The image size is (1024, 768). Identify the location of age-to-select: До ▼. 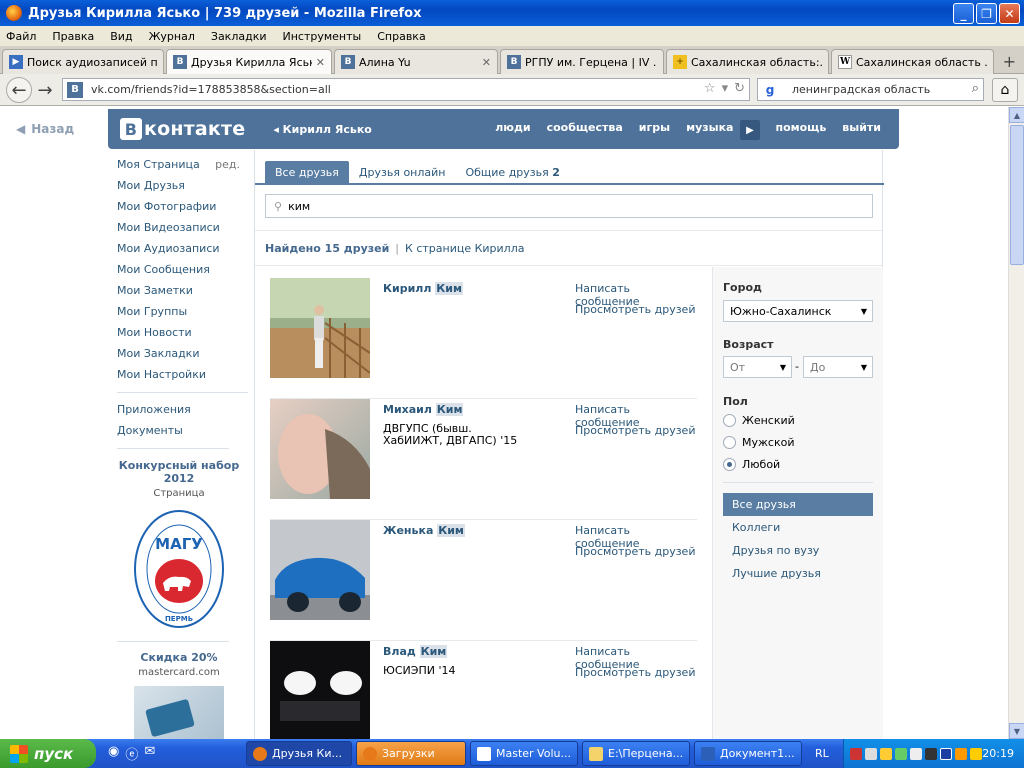
(838, 367).